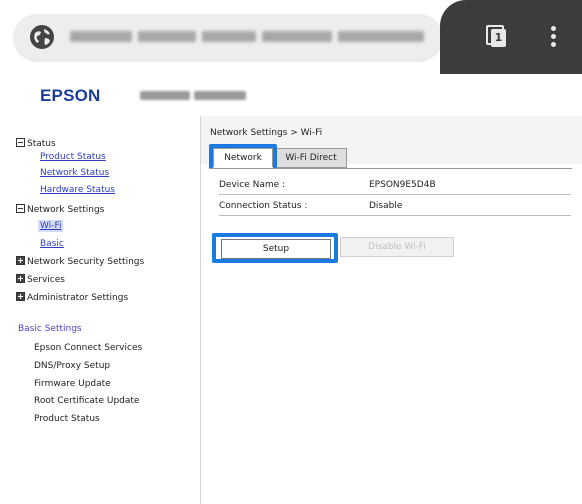 This screenshot has width=582, height=504. I want to click on sidebar-item-label: Status, so click(41, 144).